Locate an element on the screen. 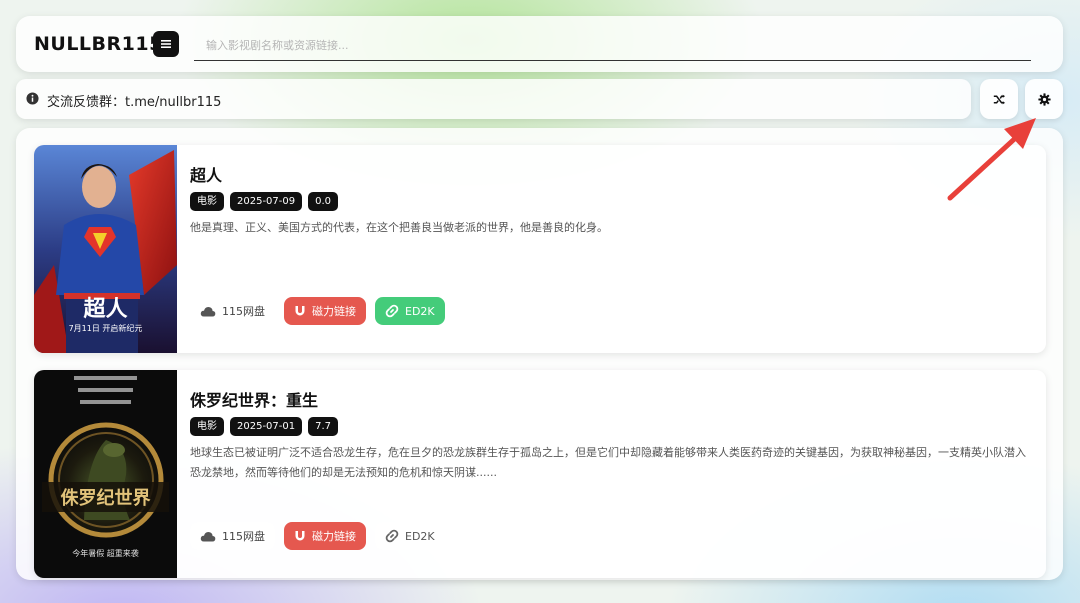 This screenshot has height=603, width=1080. gear-icon is located at coordinates (1044, 99).